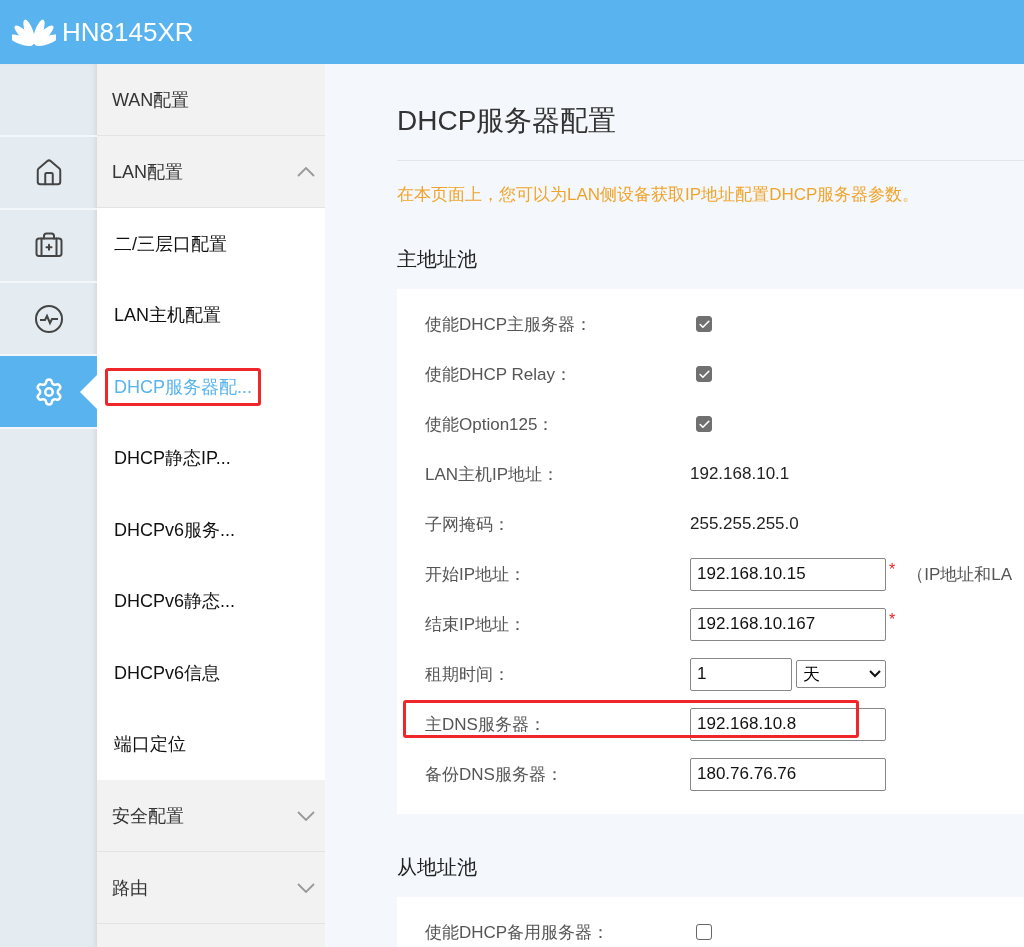  What do you see at coordinates (167, 672) in the screenshot?
I see `menu-item: DHCPv6信息` at bounding box center [167, 672].